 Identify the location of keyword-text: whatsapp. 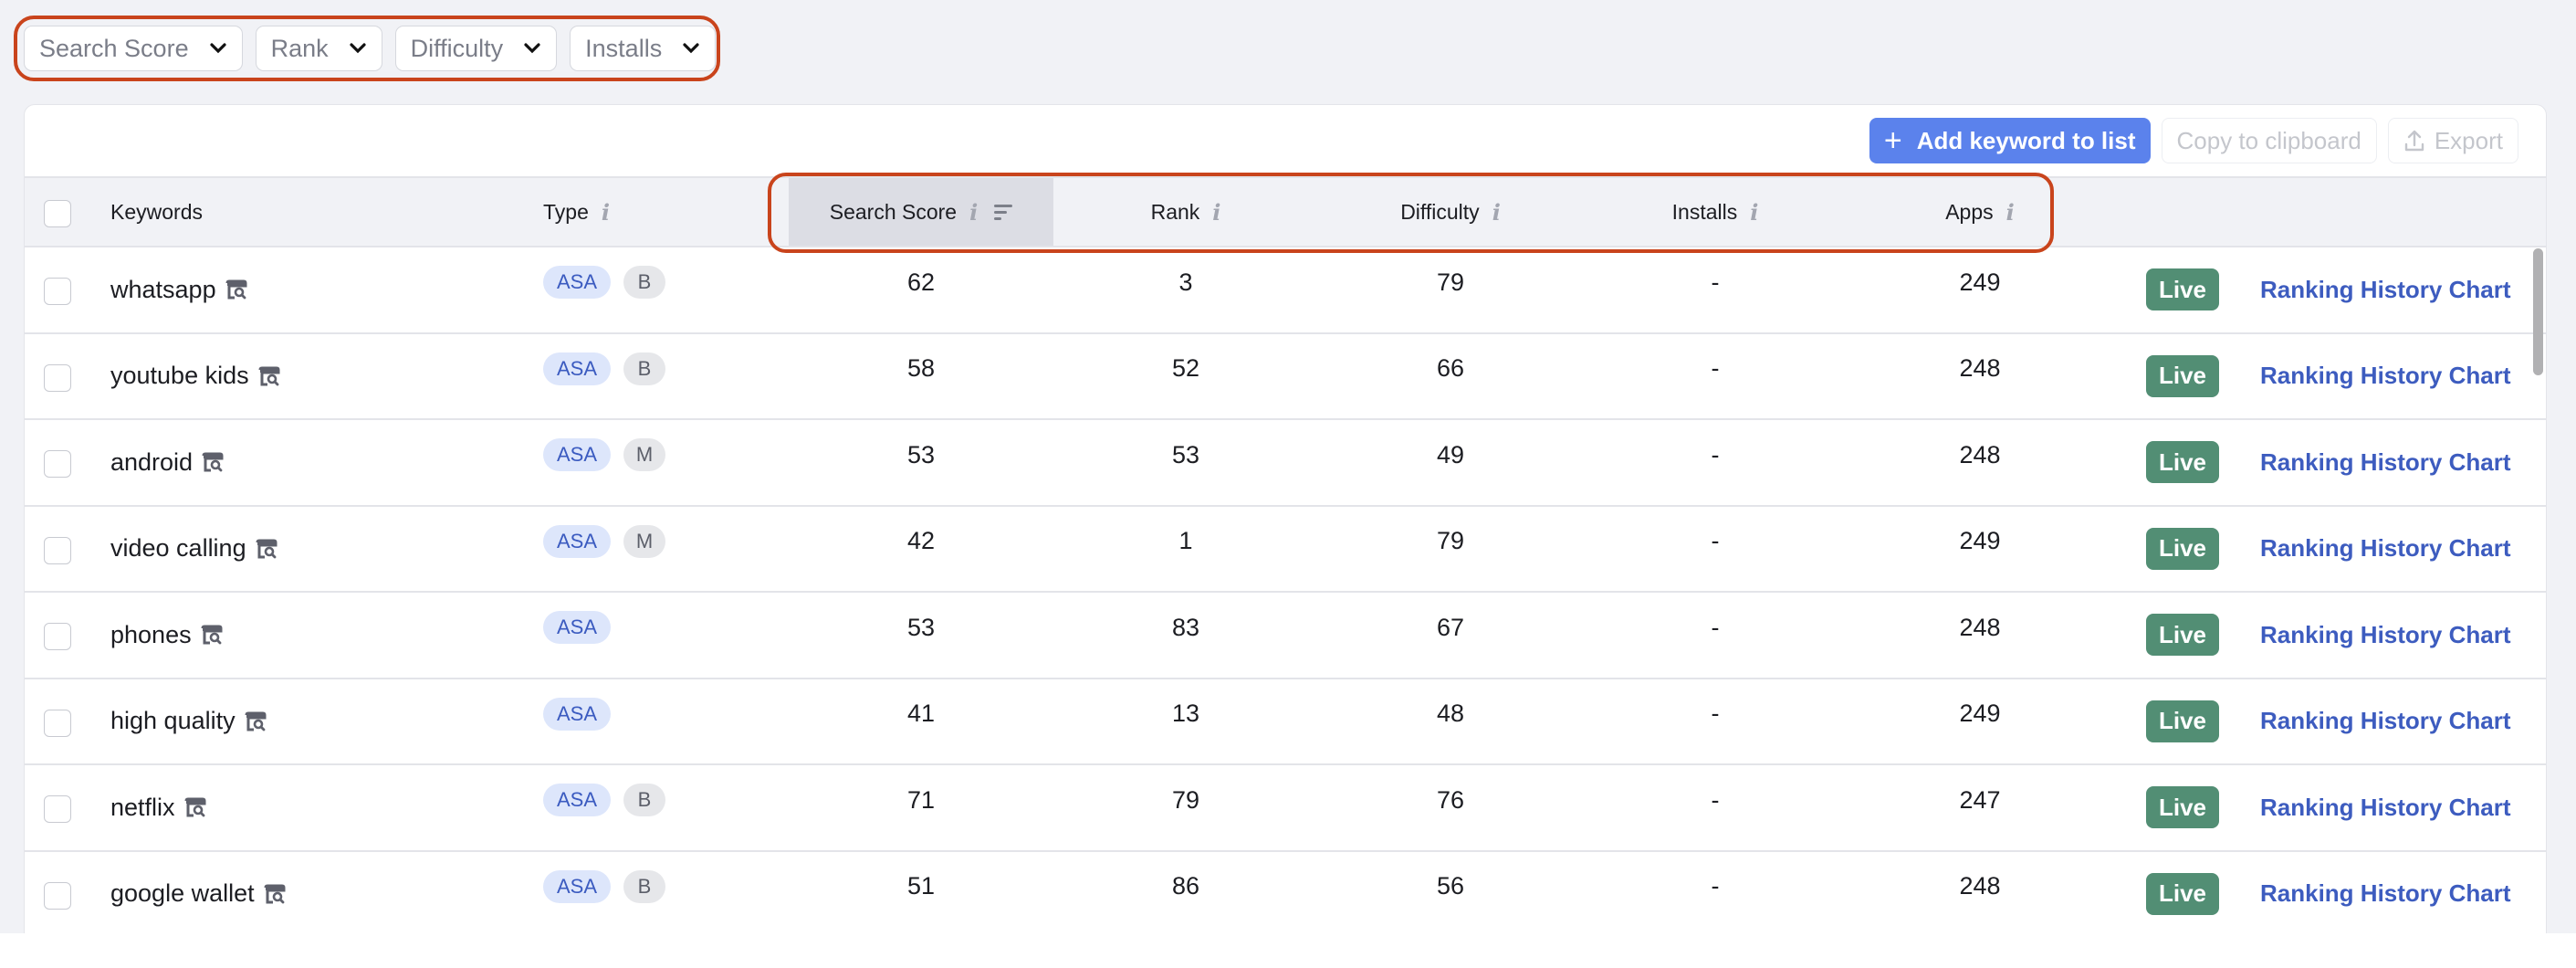
(163, 289).